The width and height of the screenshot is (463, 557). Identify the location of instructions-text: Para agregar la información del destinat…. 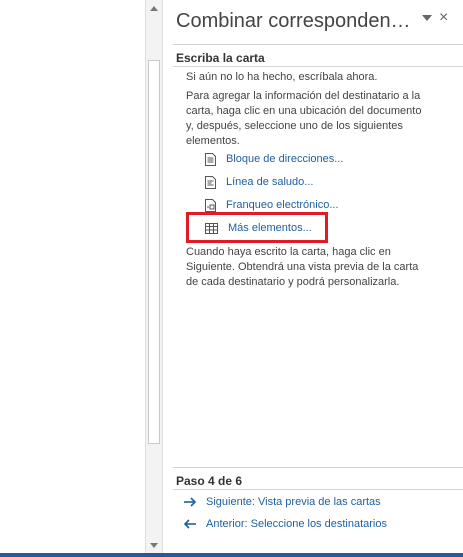
(304, 118).